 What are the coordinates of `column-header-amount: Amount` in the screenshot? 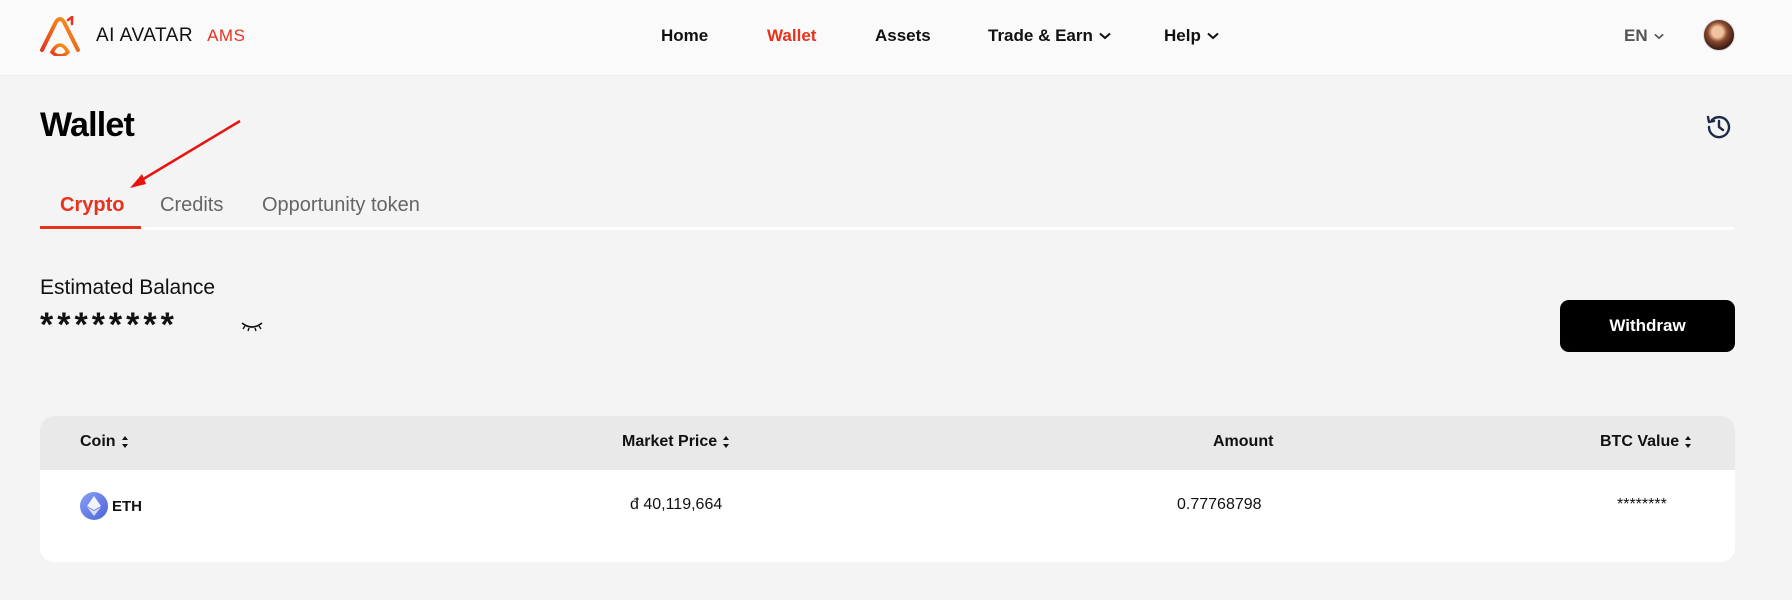 It's located at (1243, 442).